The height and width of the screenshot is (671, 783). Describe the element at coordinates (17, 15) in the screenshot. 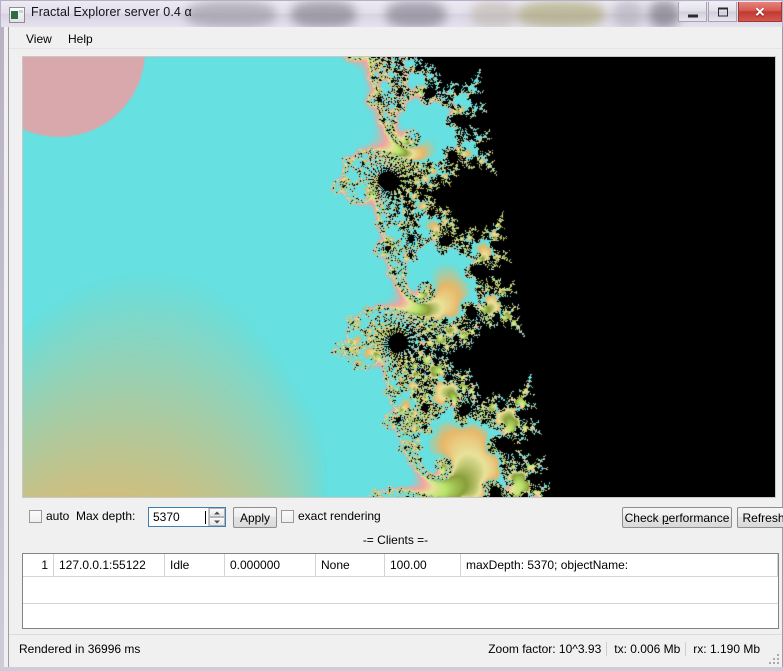

I see `app-icon` at that location.